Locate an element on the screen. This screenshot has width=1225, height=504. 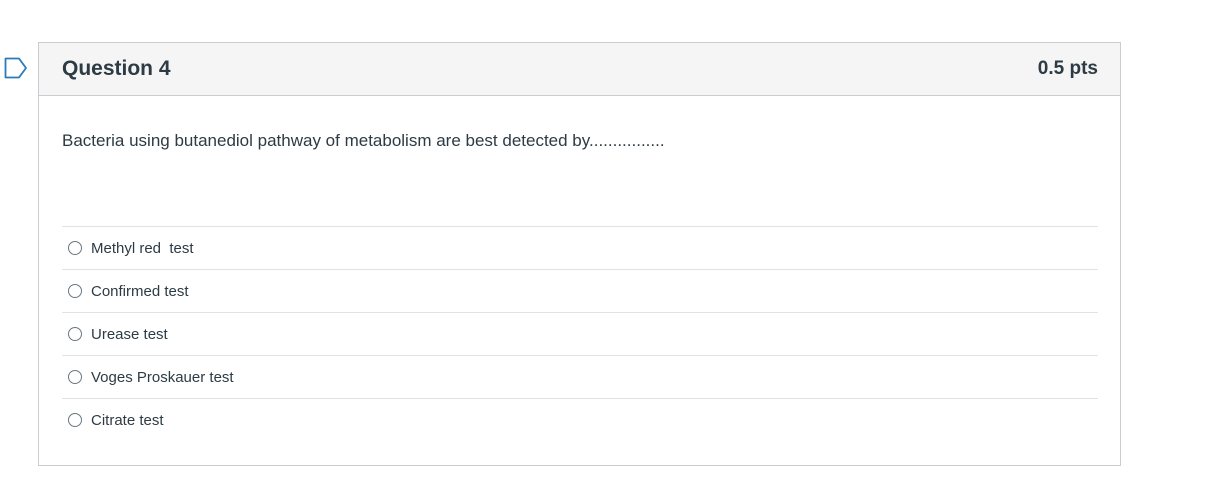
answer-label: Urease test is located at coordinates (129, 334).